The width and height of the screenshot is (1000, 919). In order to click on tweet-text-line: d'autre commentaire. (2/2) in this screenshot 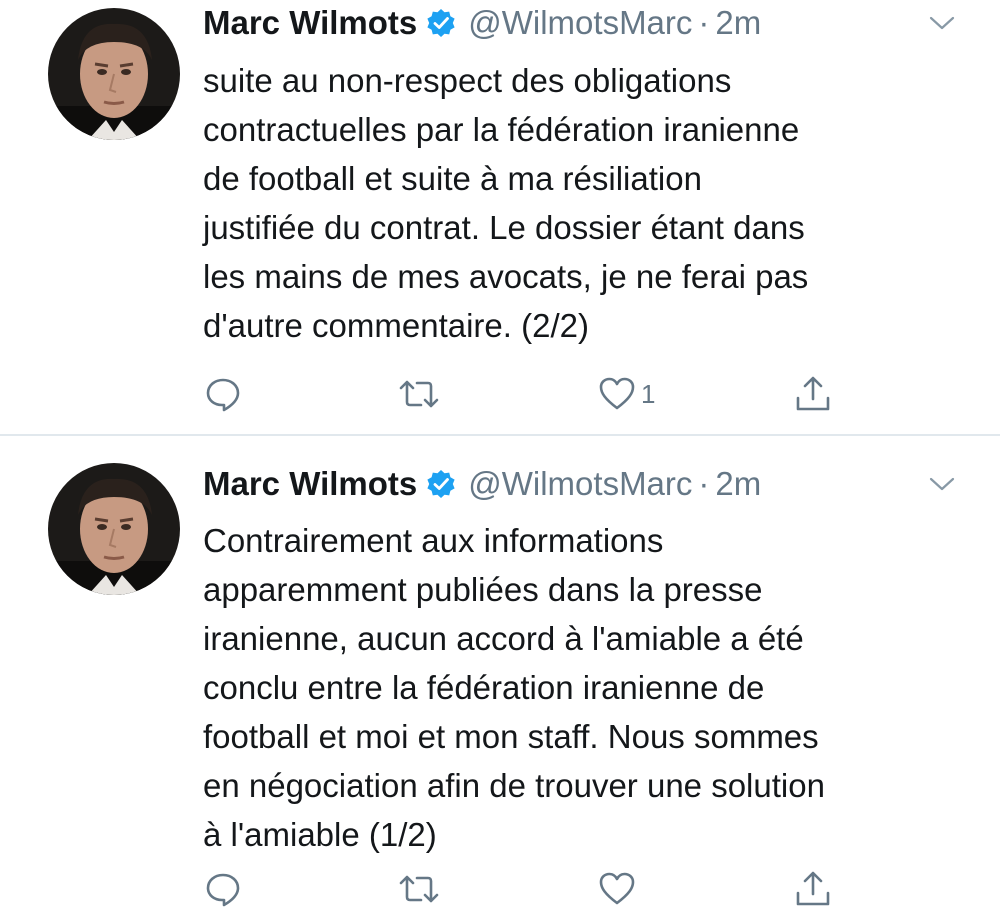, I will do `click(396, 325)`.